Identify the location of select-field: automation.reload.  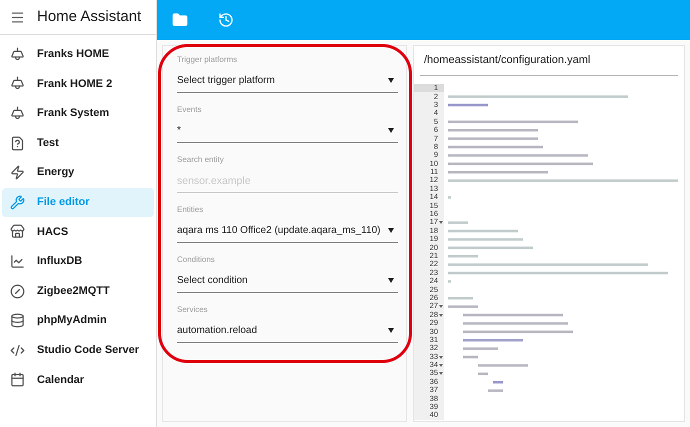
(287, 331).